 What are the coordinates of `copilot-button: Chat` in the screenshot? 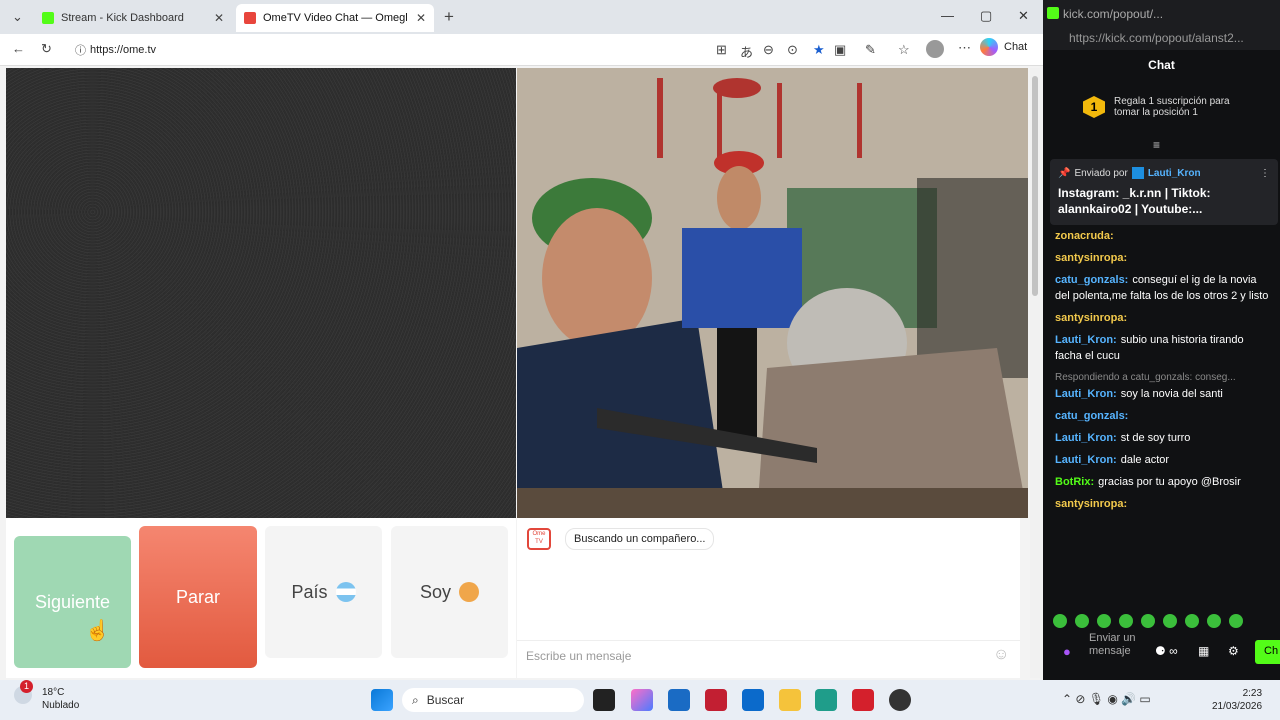 It's located at (1003, 47).